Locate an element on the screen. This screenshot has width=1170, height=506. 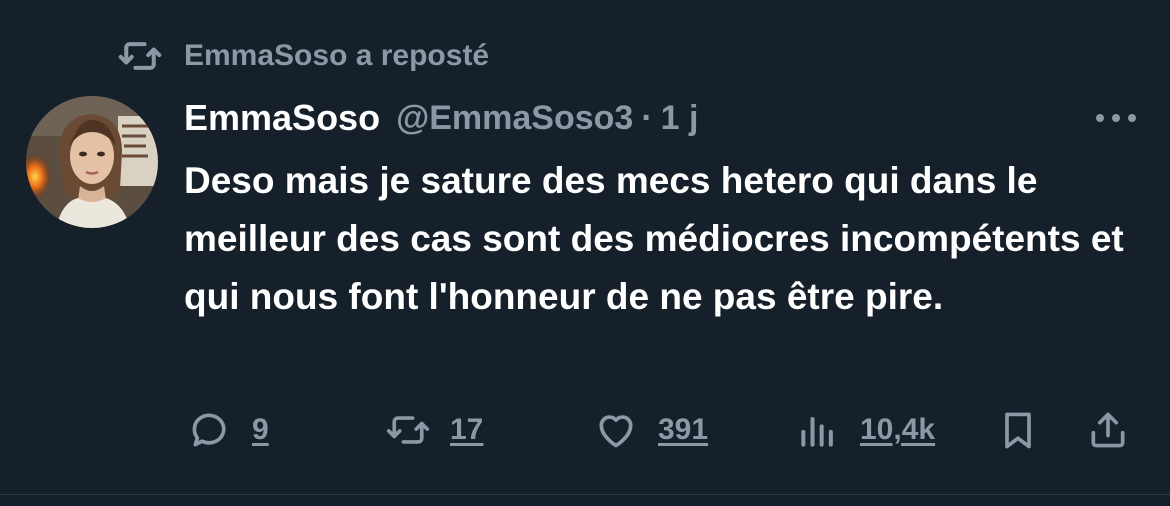
repost-label: EmmaSoso a reposté is located at coordinates (337, 55).